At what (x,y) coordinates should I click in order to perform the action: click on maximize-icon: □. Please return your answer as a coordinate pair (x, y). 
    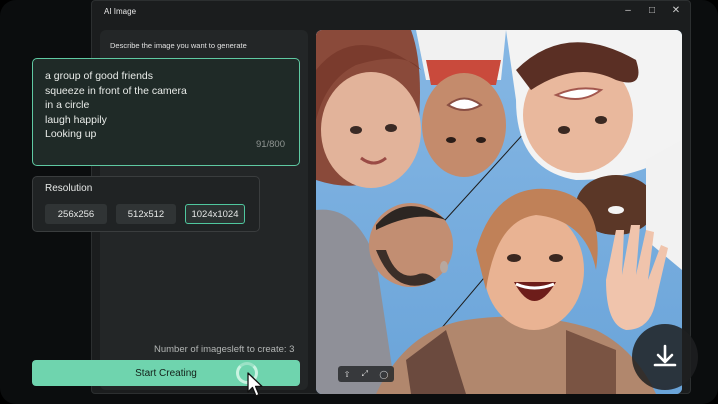
    Looking at the image, I should click on (652, 11).